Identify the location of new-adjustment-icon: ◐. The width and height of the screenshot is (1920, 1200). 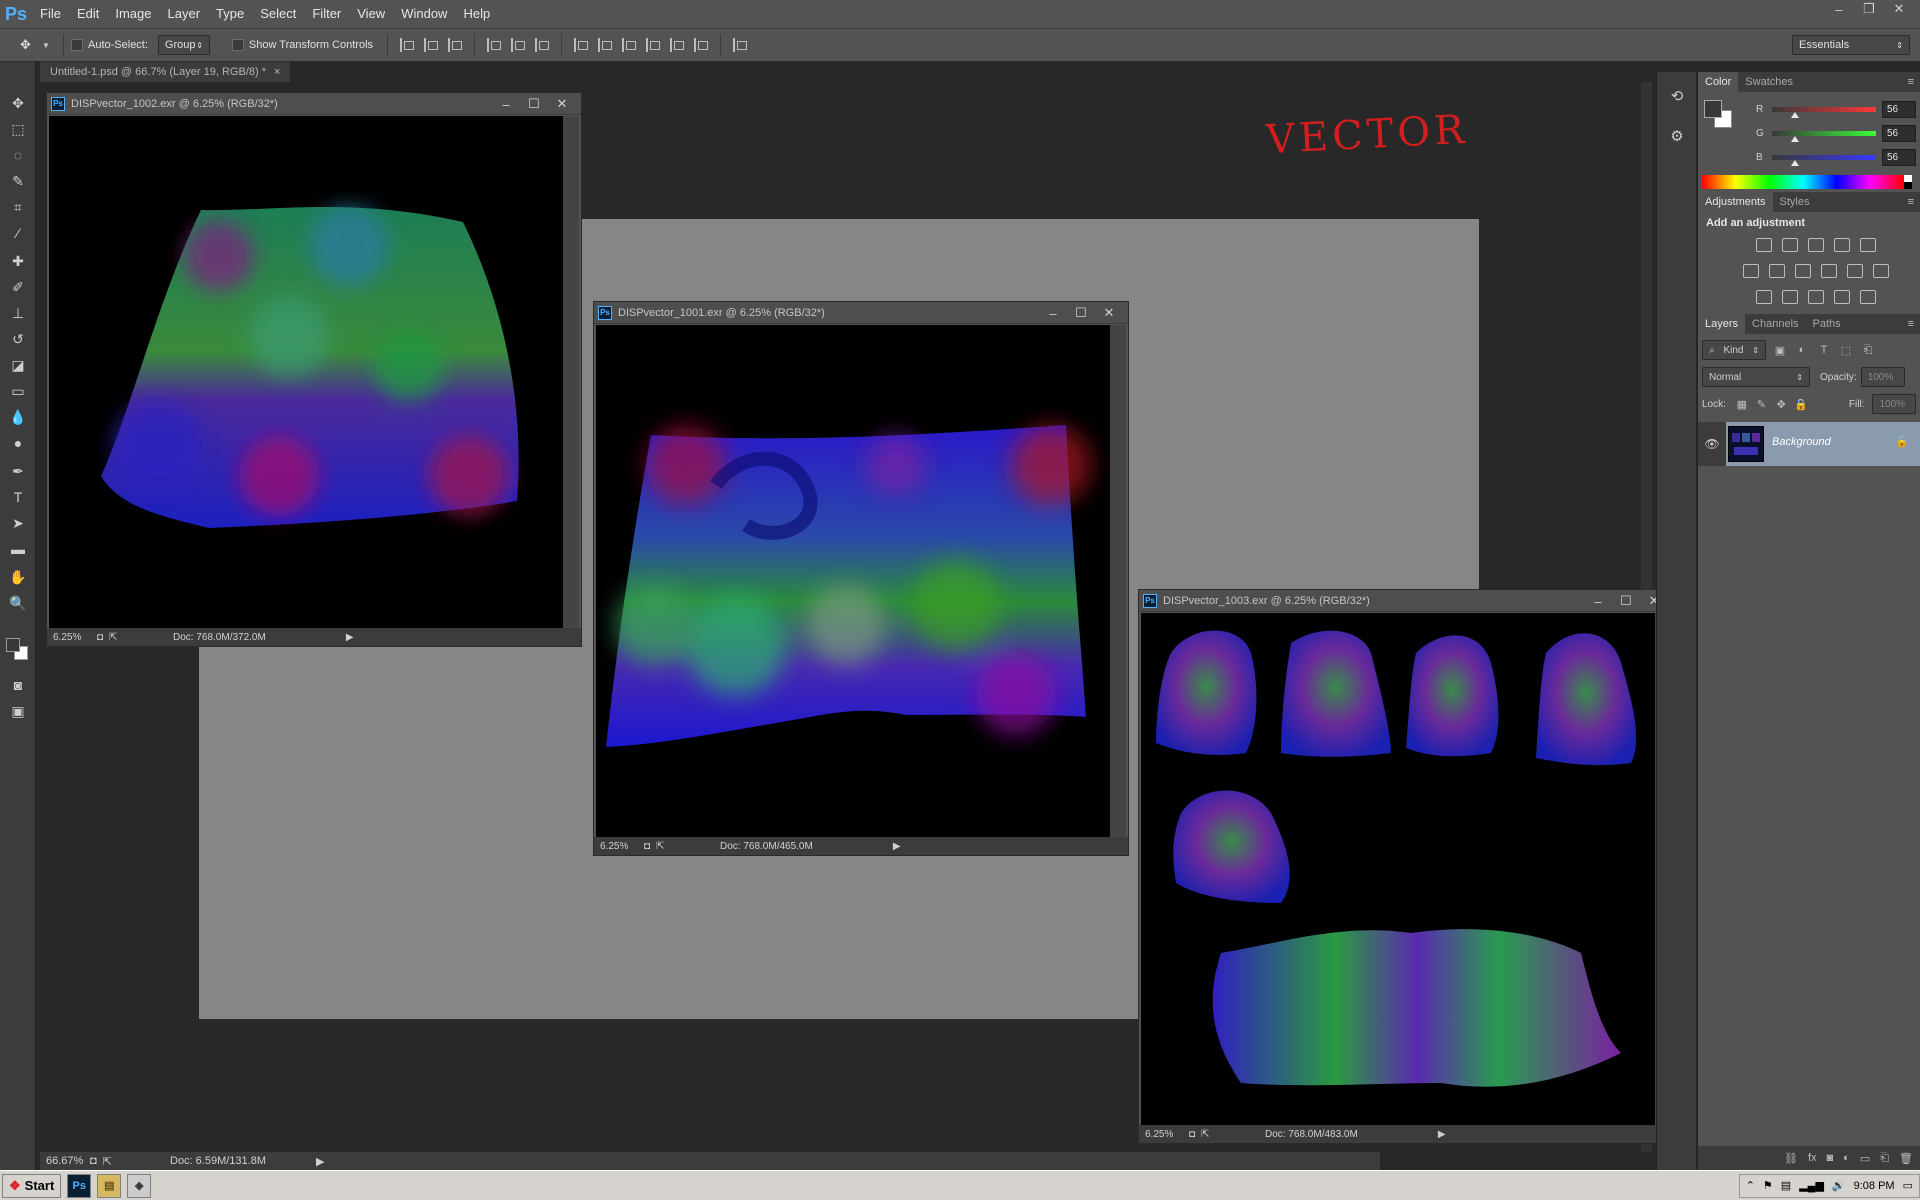
(1846, 1158).